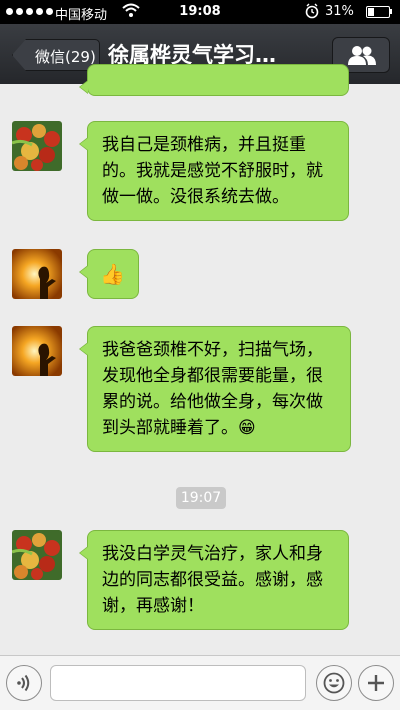 The width and height of the screenshot is (400, 710). What do you see at coordinates (178, 683) in the screenshot?
I see `message-input` at bounding box center [178, 683].